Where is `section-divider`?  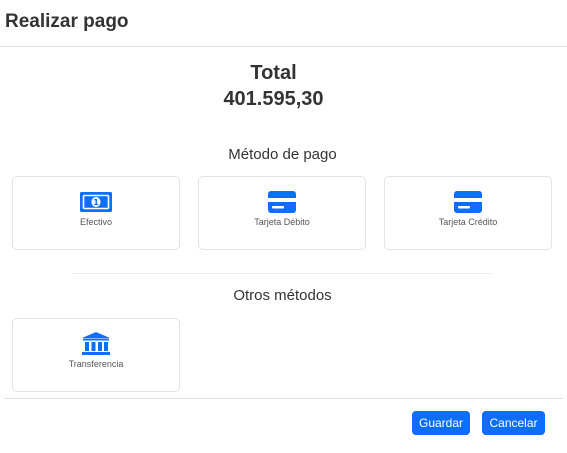 section-divider is located at coordinates (282, 273).